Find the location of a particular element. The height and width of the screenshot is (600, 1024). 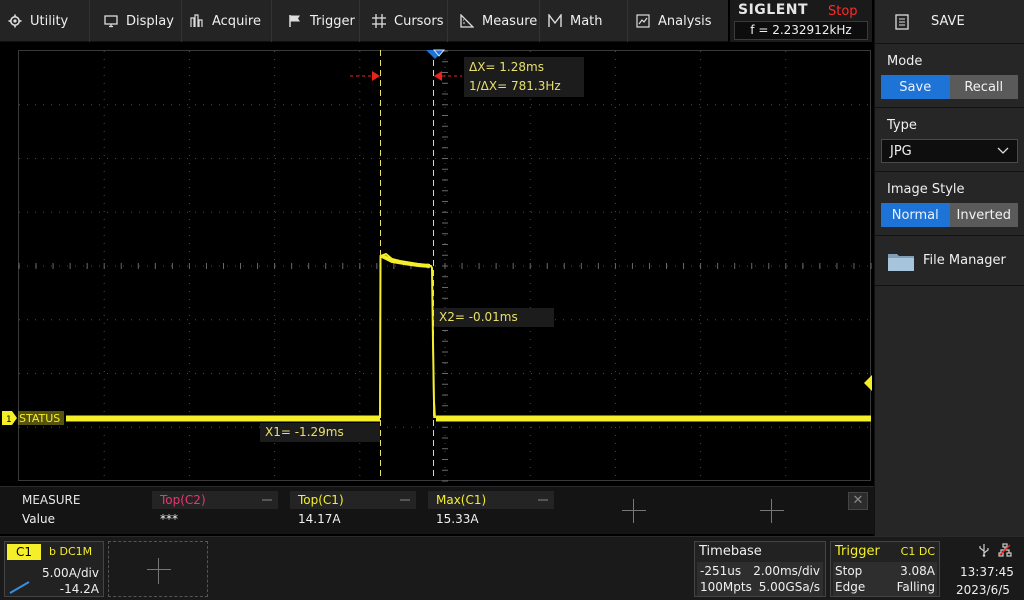

trigger-panel: Trigger C1 DC Stop 3.08A Edge Falling is located at coordinates (885, 569).